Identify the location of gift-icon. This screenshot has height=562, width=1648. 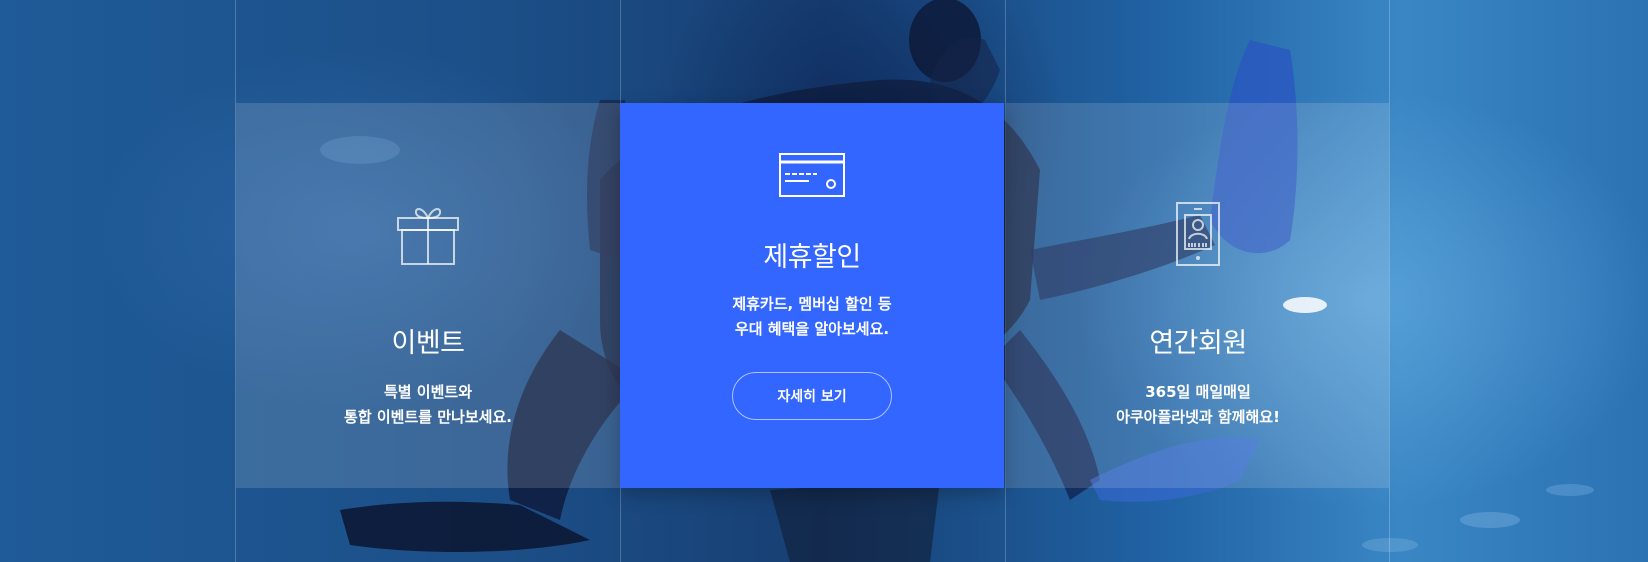
(428, 236).